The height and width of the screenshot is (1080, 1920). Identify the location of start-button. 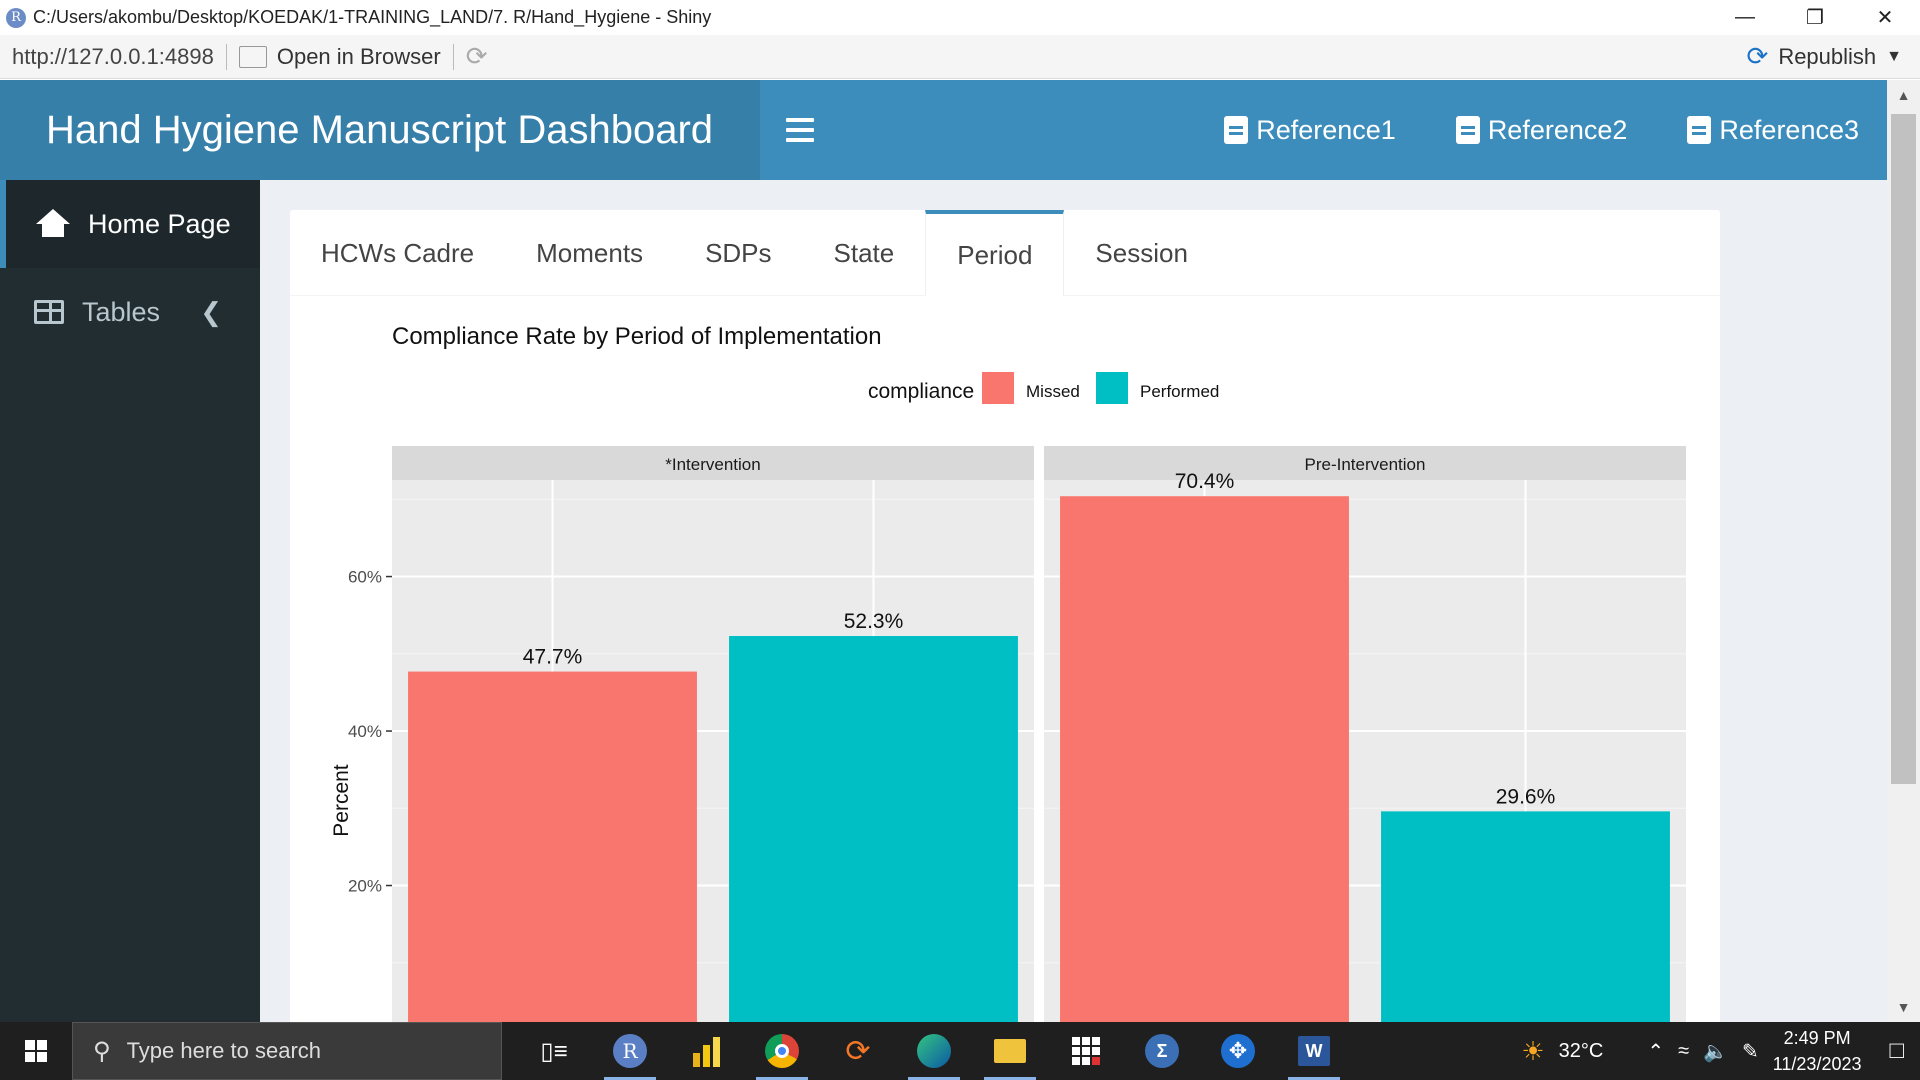
(36, 1051).